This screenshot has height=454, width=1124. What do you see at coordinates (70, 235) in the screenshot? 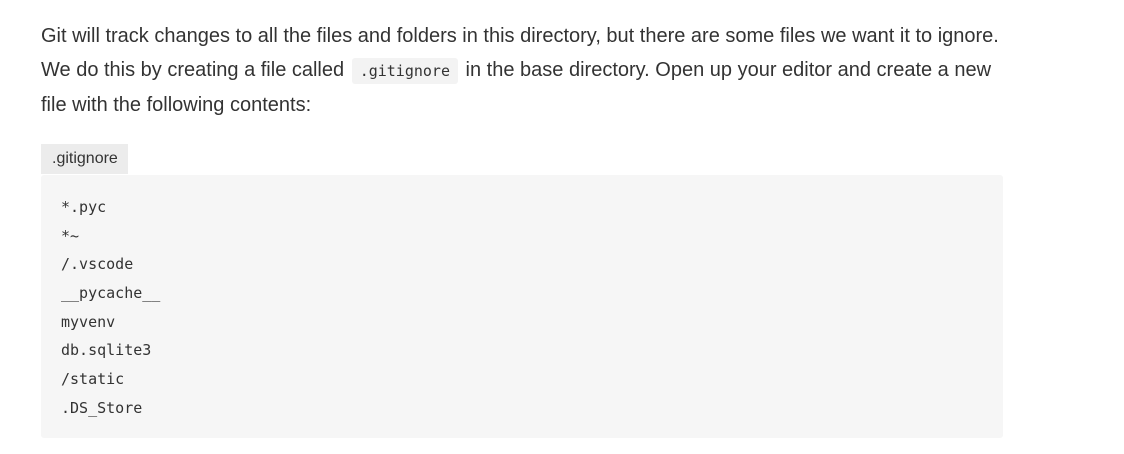
I see `code-line: *~` at bounding box center [70, 235].